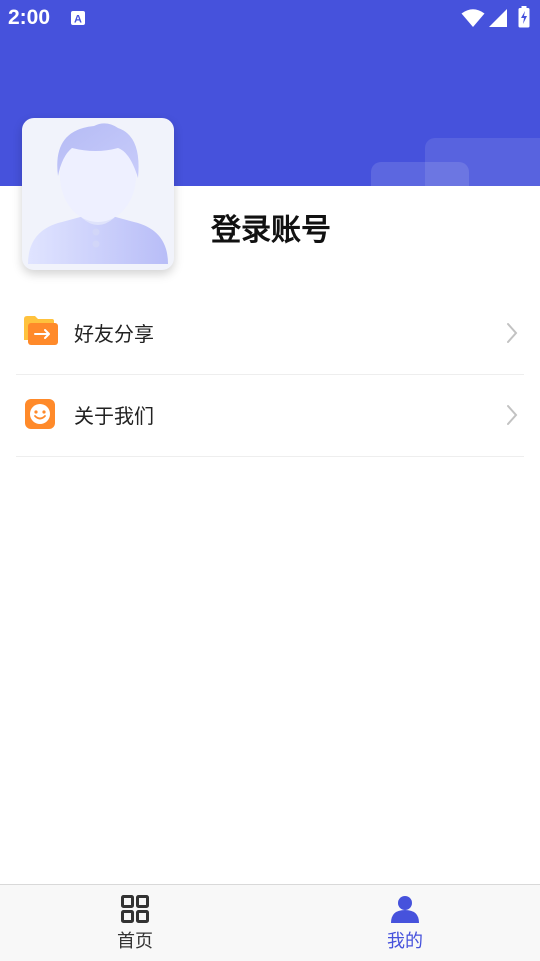  Describe the element at coordinates (498, 20) in the screenshot. I see `signal-icon` at that location.